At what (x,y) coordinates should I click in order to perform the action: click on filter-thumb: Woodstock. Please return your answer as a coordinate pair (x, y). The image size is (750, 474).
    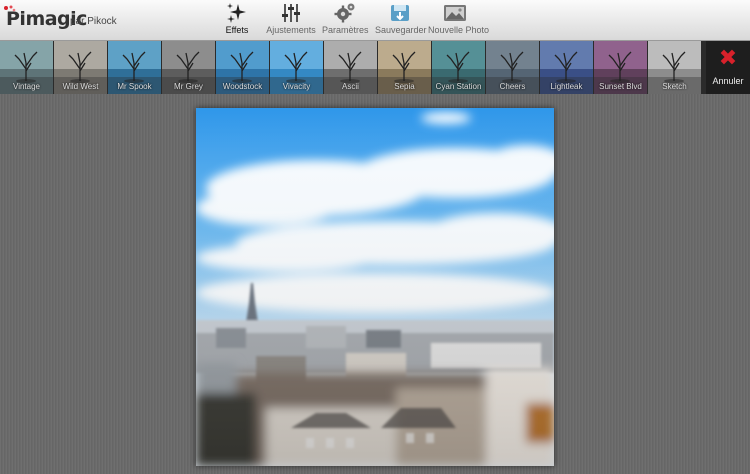
    Looking at the image, I should click on (242, 67).